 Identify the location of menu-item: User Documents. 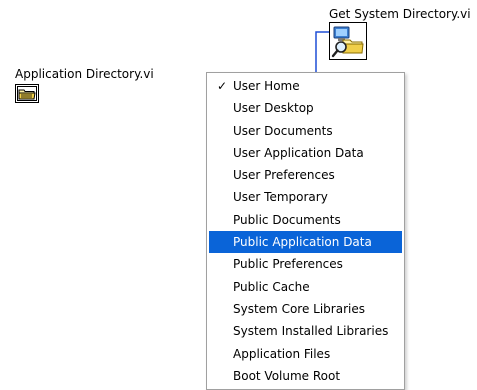
(305, 131).